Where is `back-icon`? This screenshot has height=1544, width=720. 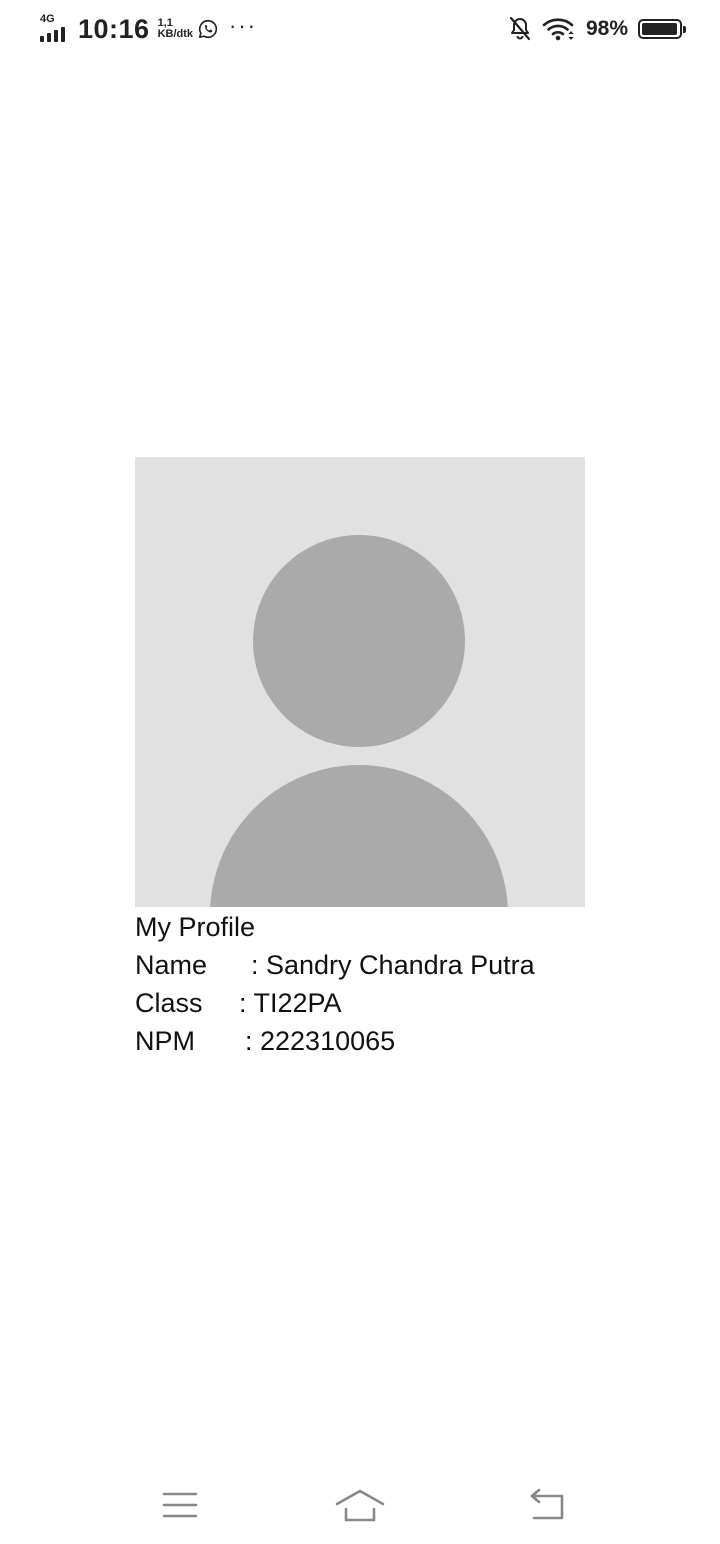 back-icon is located at coordinates (547, 1504).